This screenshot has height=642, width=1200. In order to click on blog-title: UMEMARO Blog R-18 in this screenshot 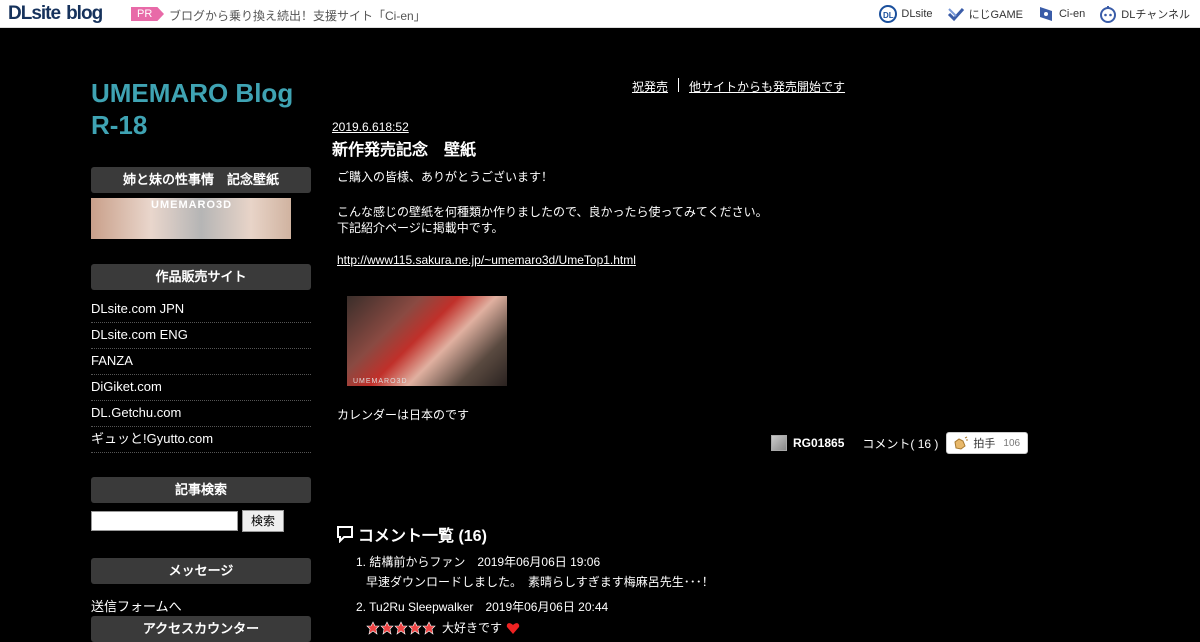, I will do `click(201, 109)`.